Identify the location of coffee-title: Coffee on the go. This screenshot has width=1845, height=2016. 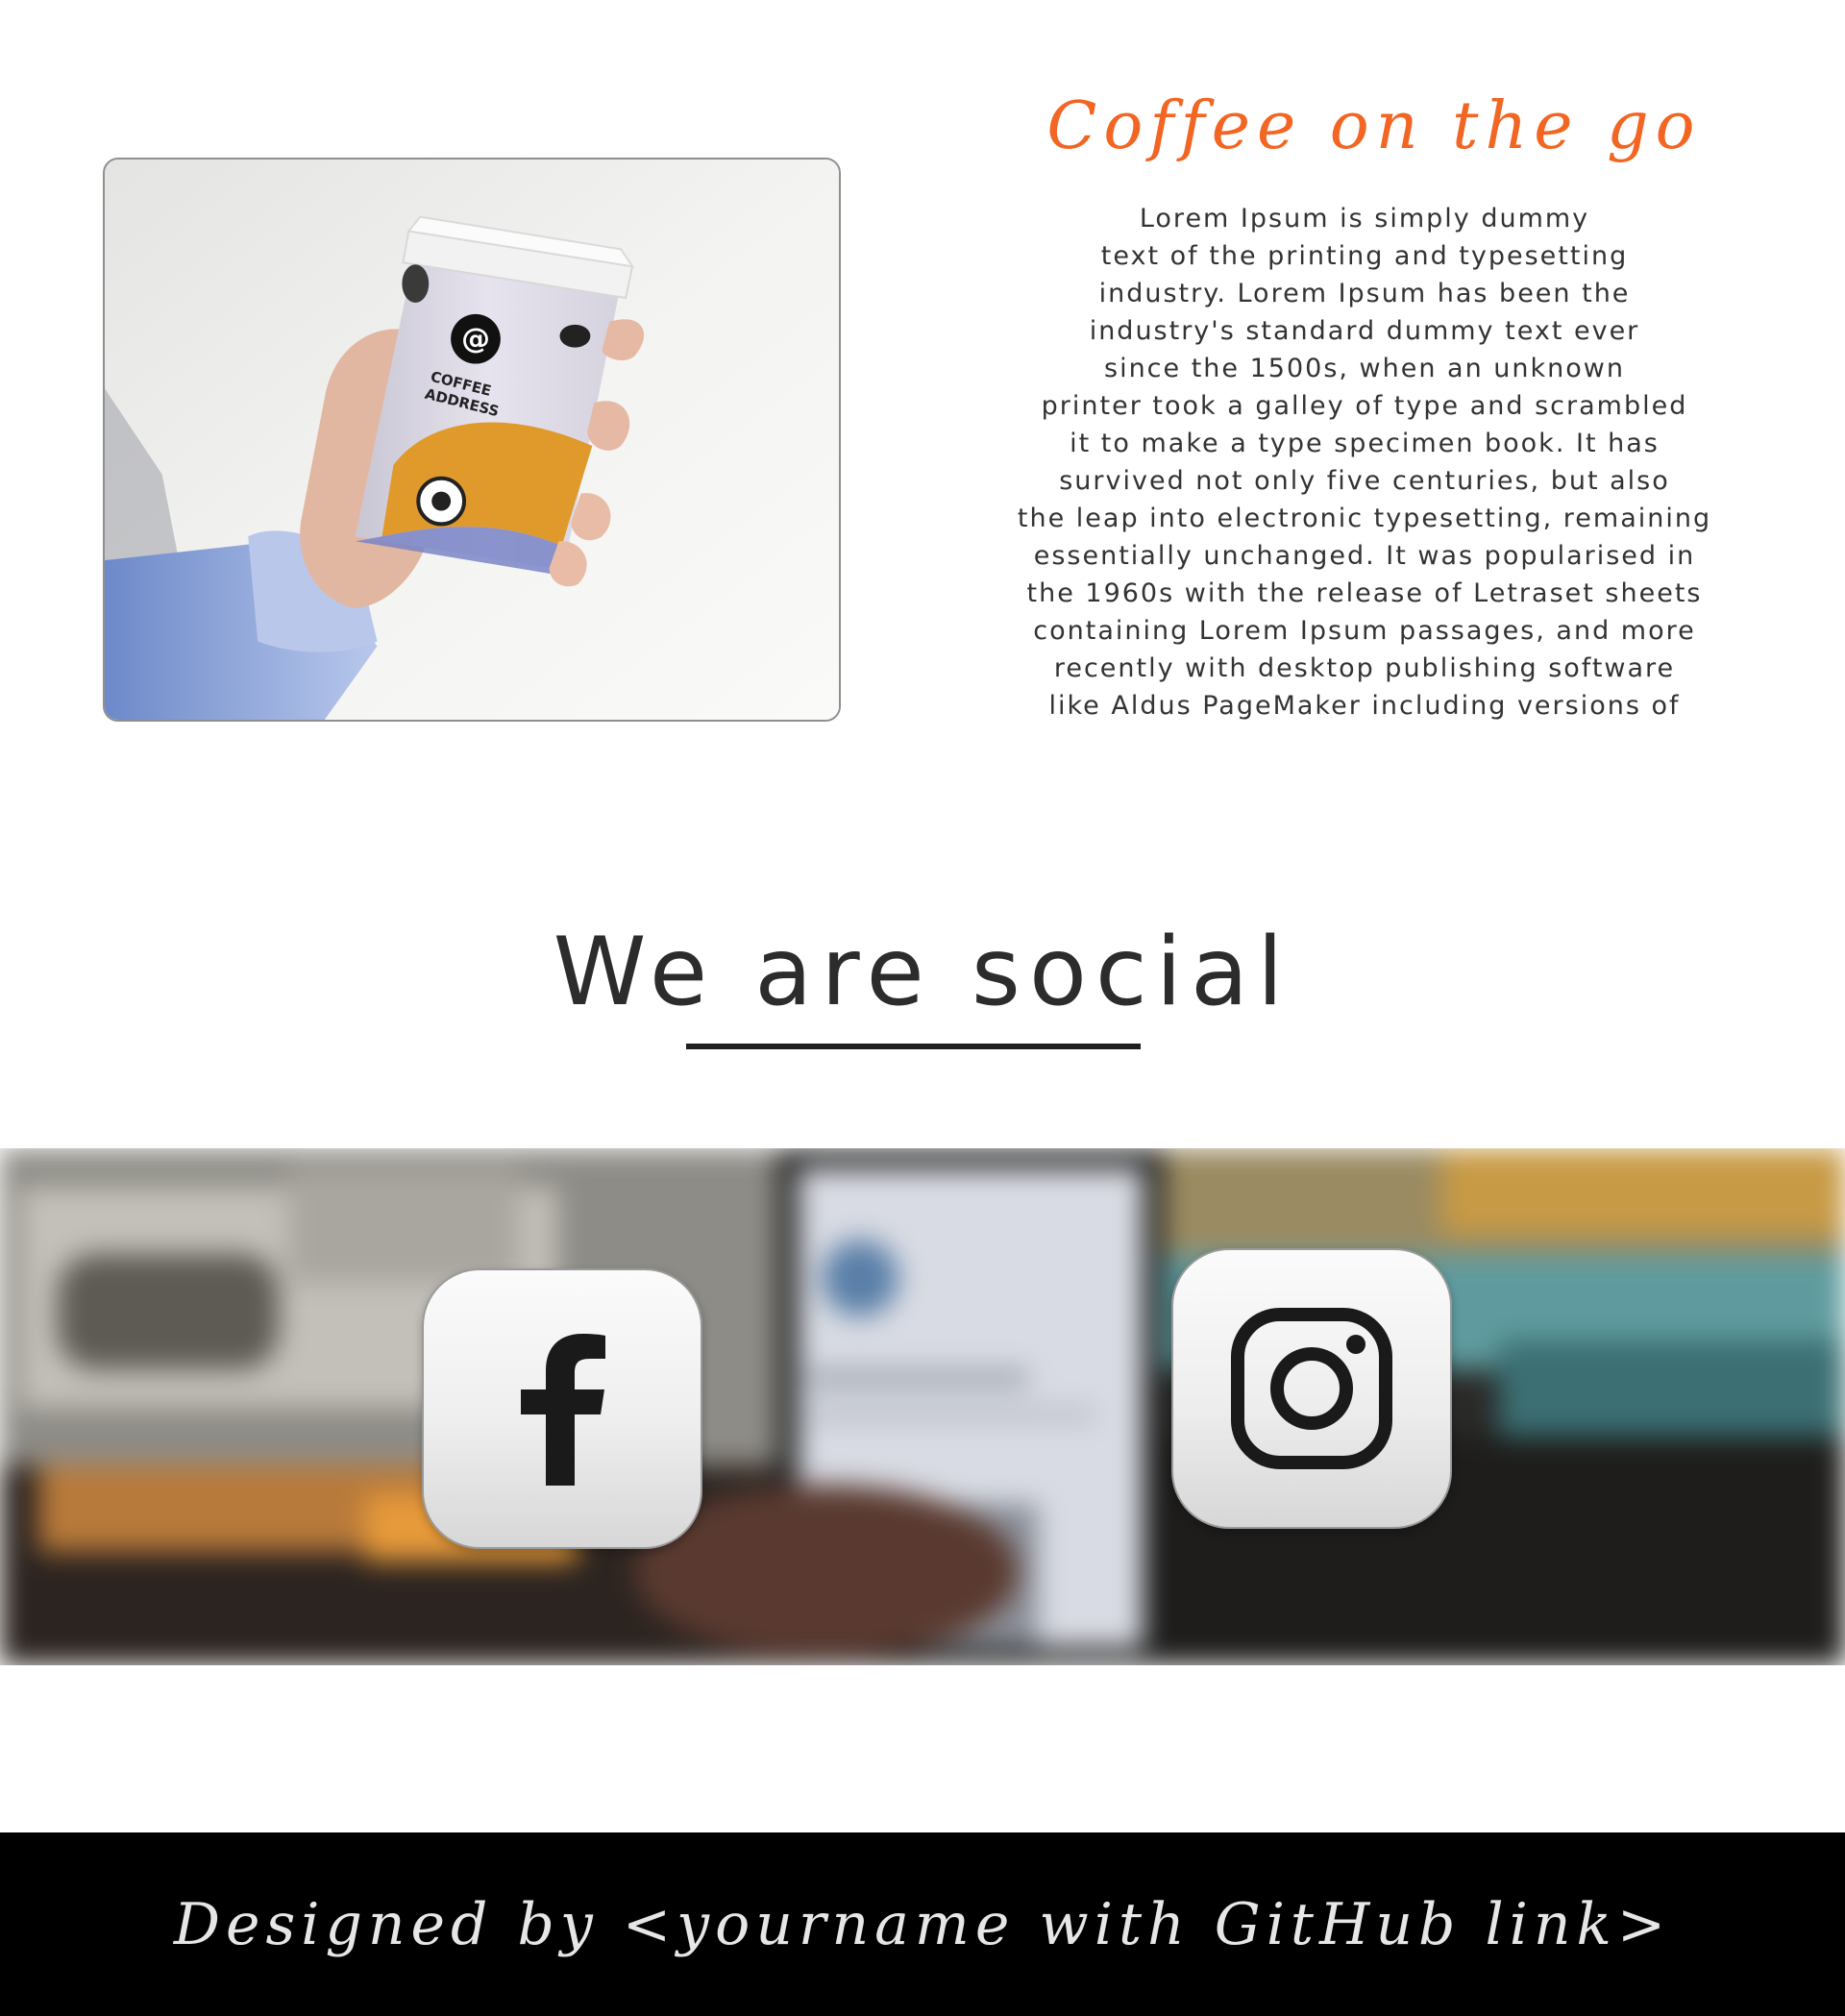
(1374, 126).